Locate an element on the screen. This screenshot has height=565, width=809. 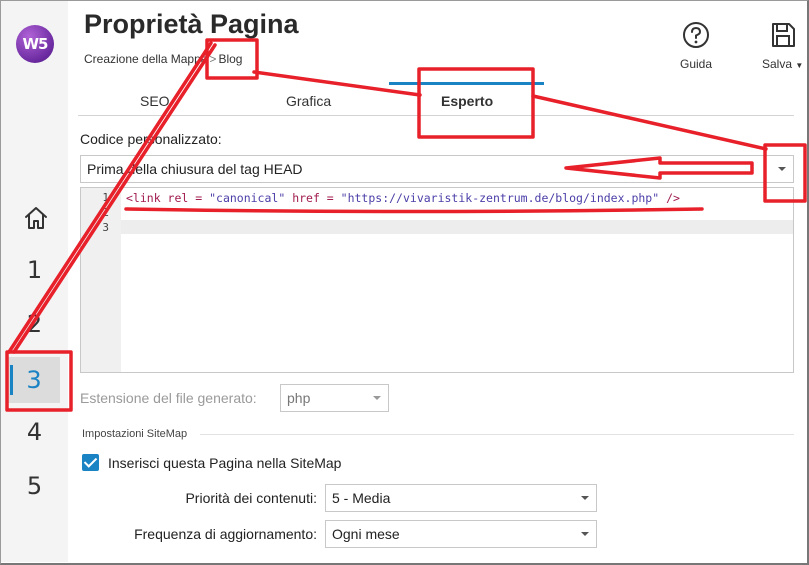
help-label: Guida is located at coordinates (696, 64).